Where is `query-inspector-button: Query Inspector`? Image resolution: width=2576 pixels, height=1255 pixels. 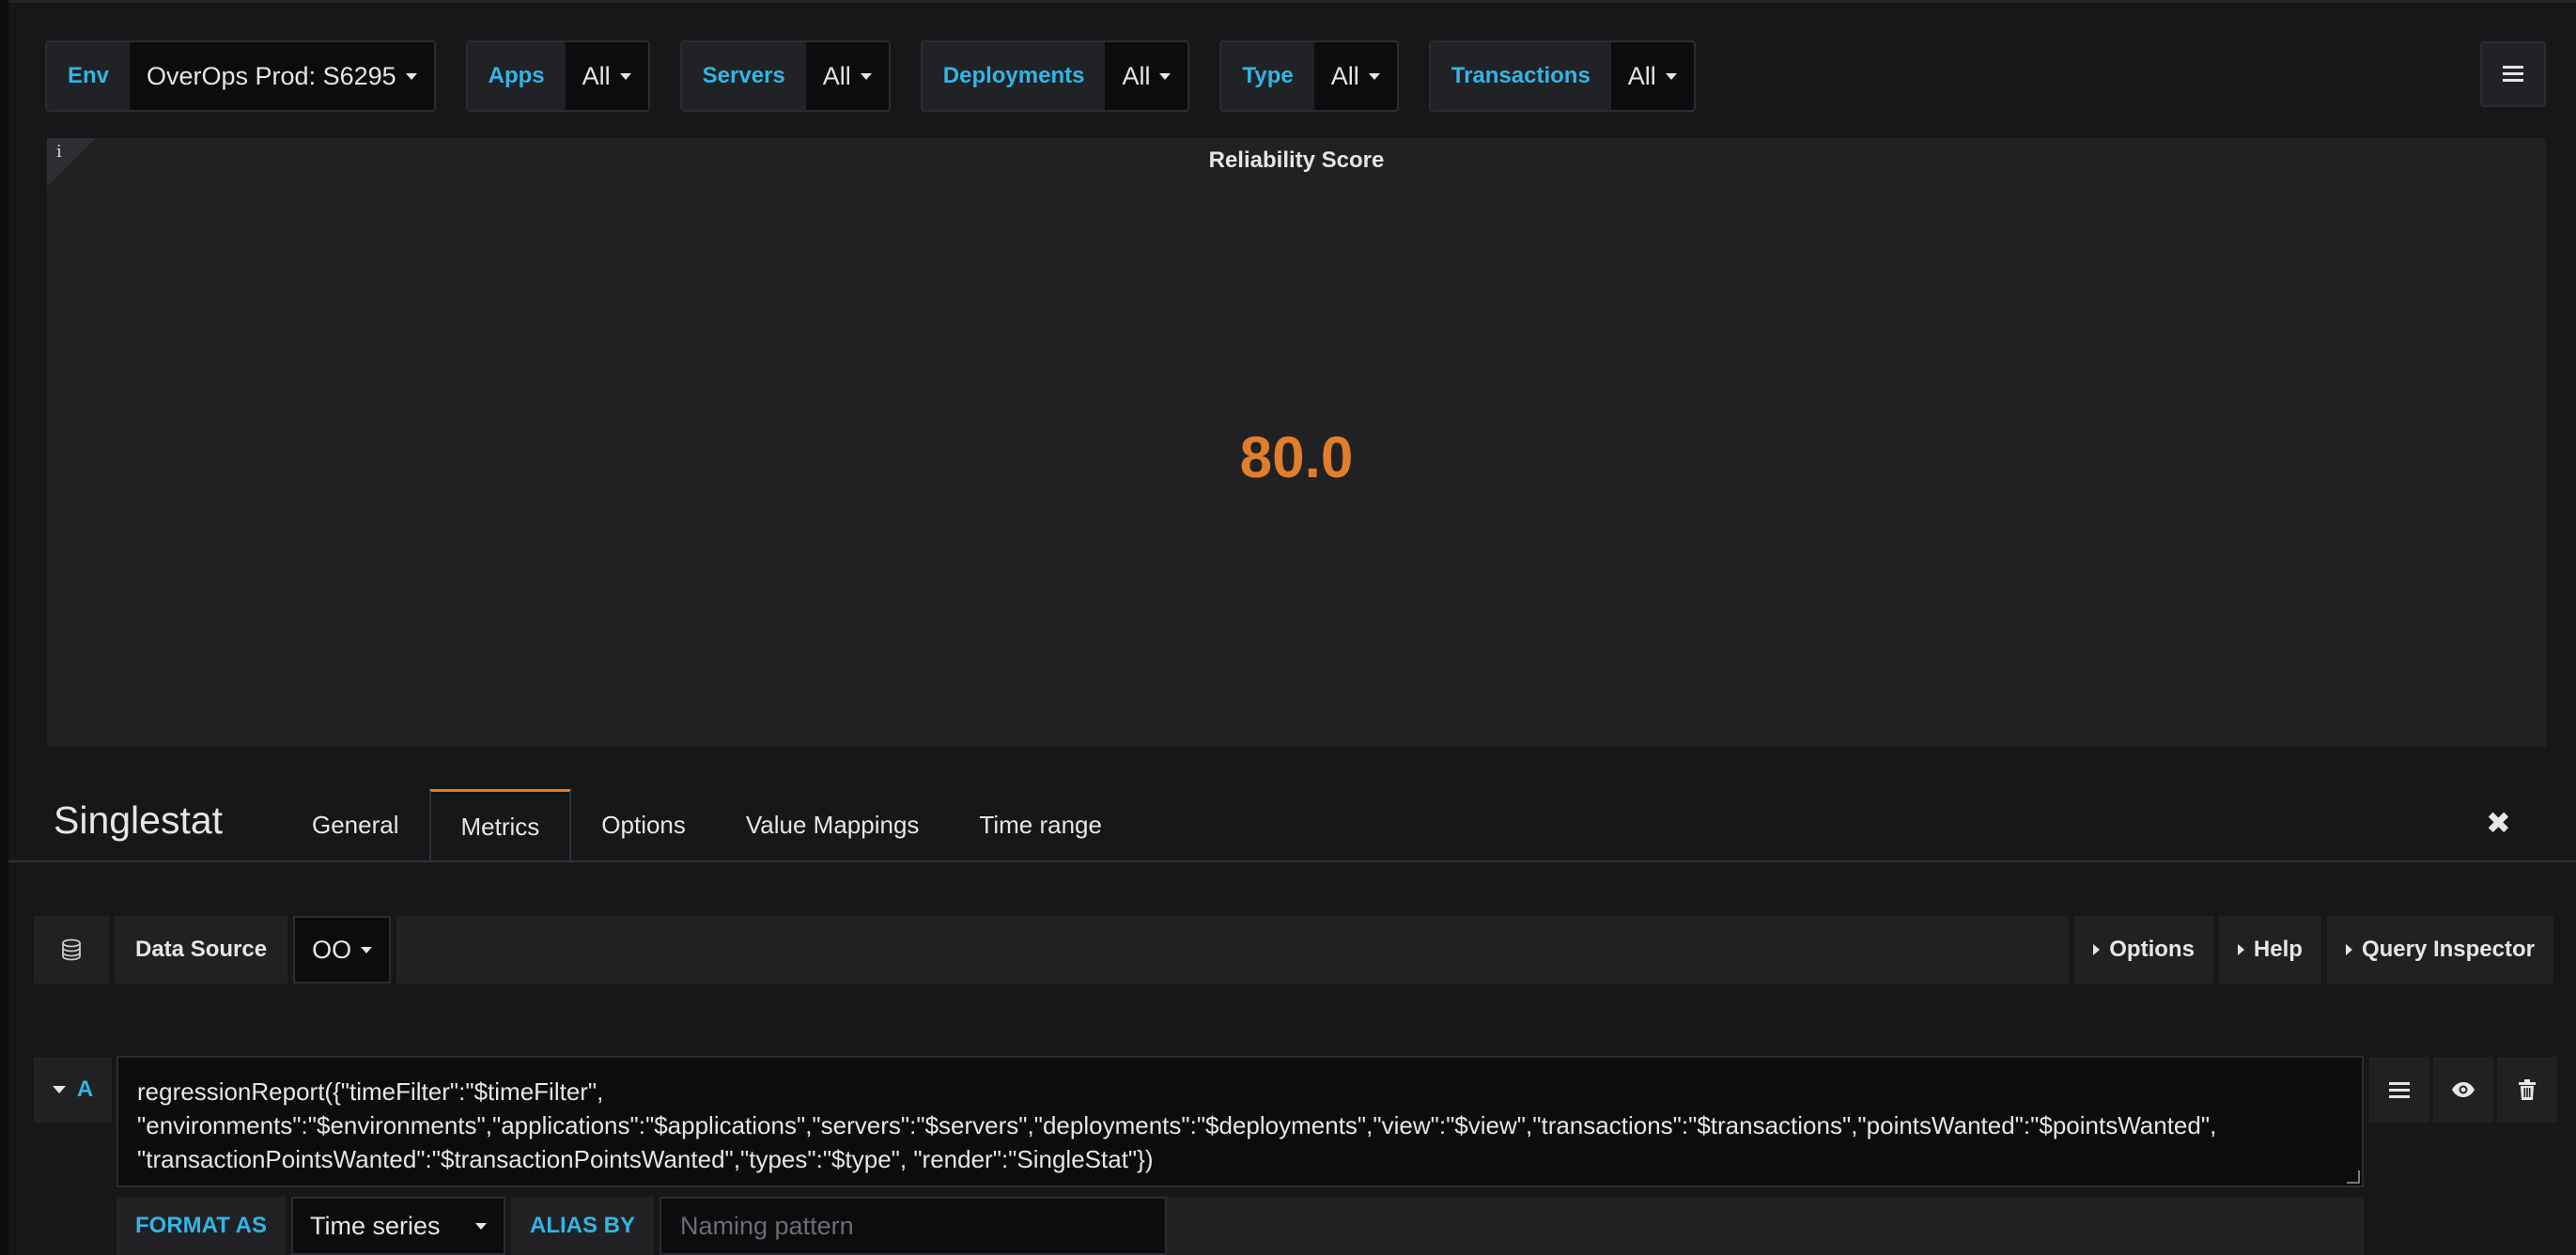
query-inspector-button: Query Inspector is located at coordinates (2440, 950).